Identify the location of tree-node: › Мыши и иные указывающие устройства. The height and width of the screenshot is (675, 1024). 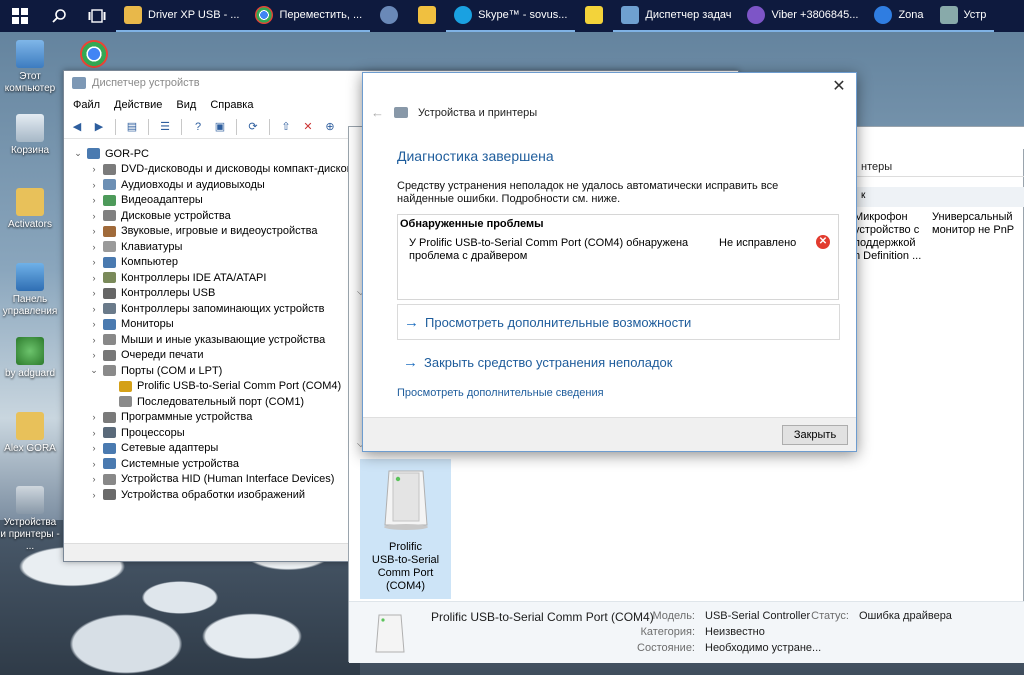
(206, 340).